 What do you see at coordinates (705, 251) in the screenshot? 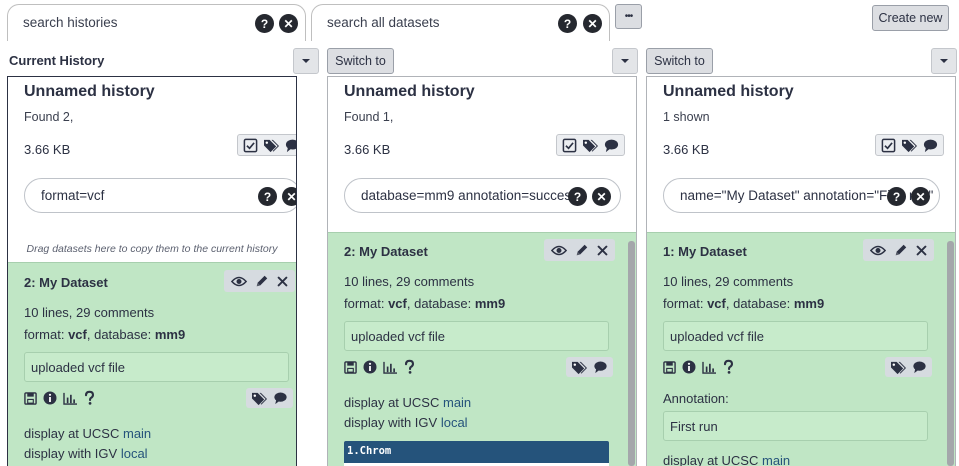
I see `dataset-title: 1: My Dataset` at bounding box center [705, 251].